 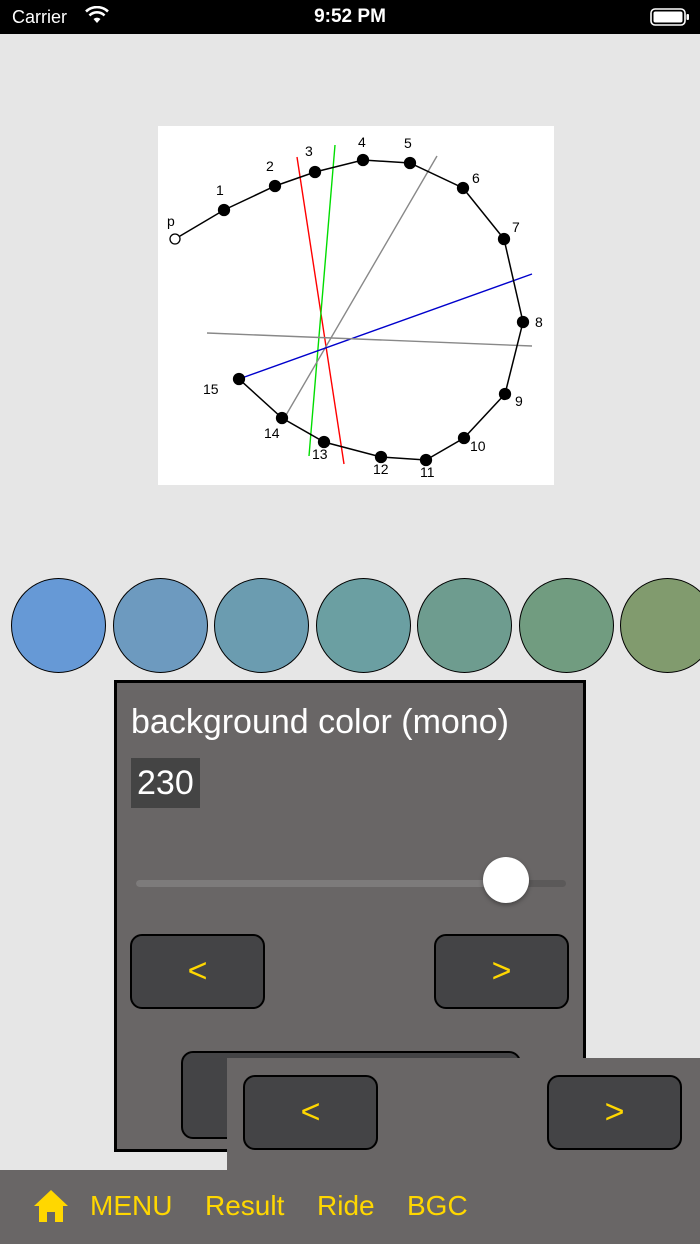 I want to click on point-label-12: 12, so click(x=381, y=469).